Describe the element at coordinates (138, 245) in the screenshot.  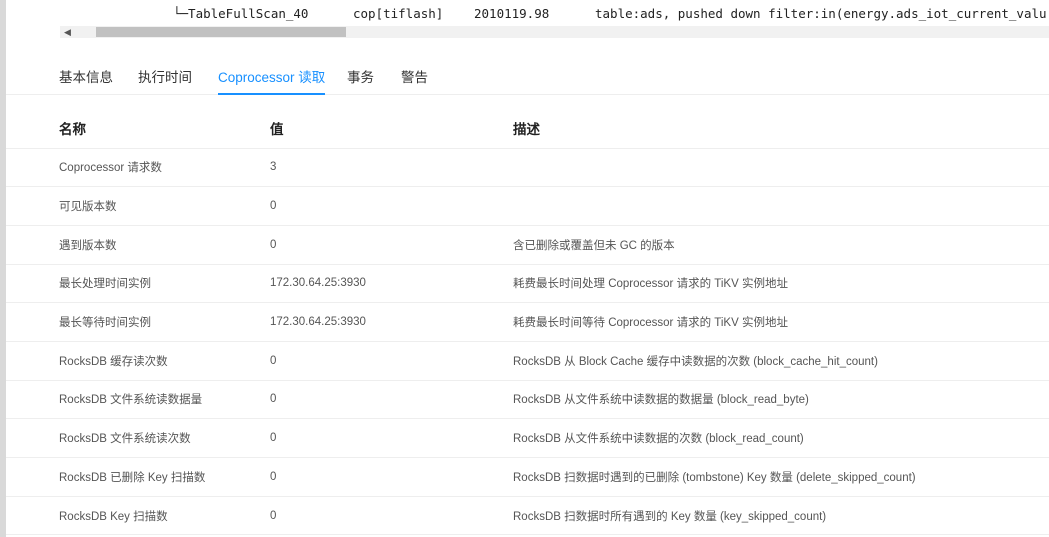
I see `cell-name: 遇到版本数` at that location.